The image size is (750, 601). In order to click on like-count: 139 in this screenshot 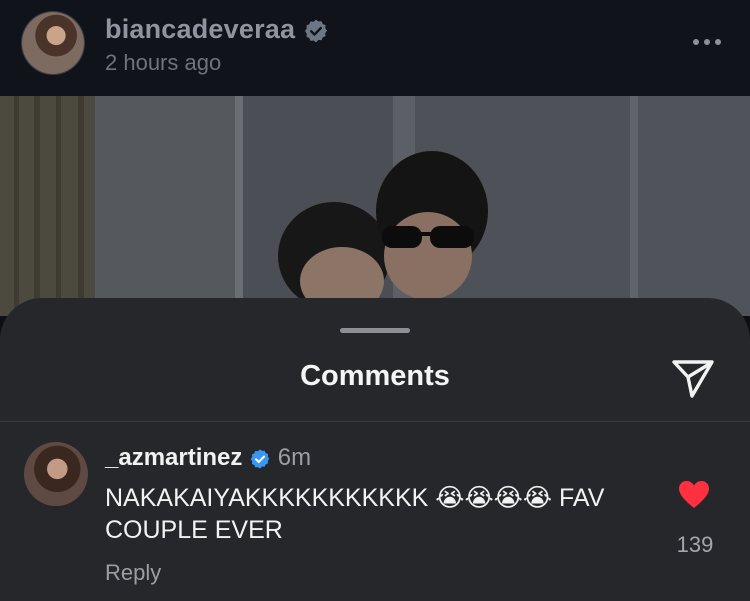, I will do `click(695, 544)`.